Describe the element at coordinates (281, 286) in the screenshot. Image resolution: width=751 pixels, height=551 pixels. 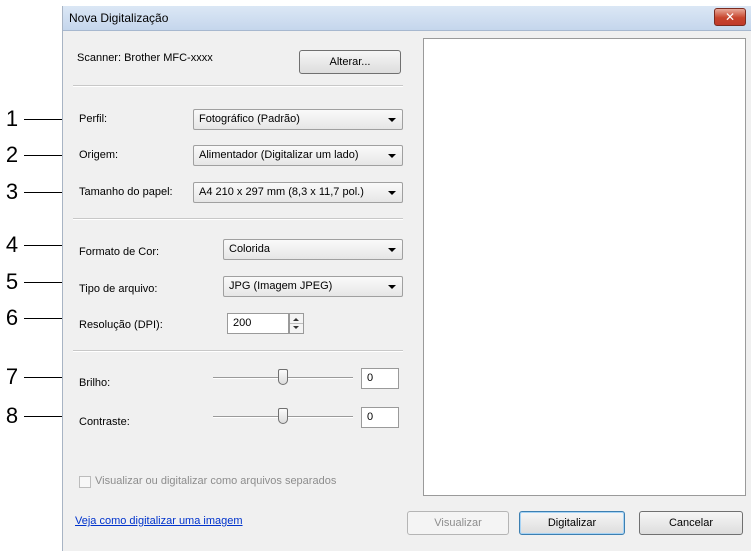
I see `file-type-value: JPG (Imagem JPEG)` at that location.